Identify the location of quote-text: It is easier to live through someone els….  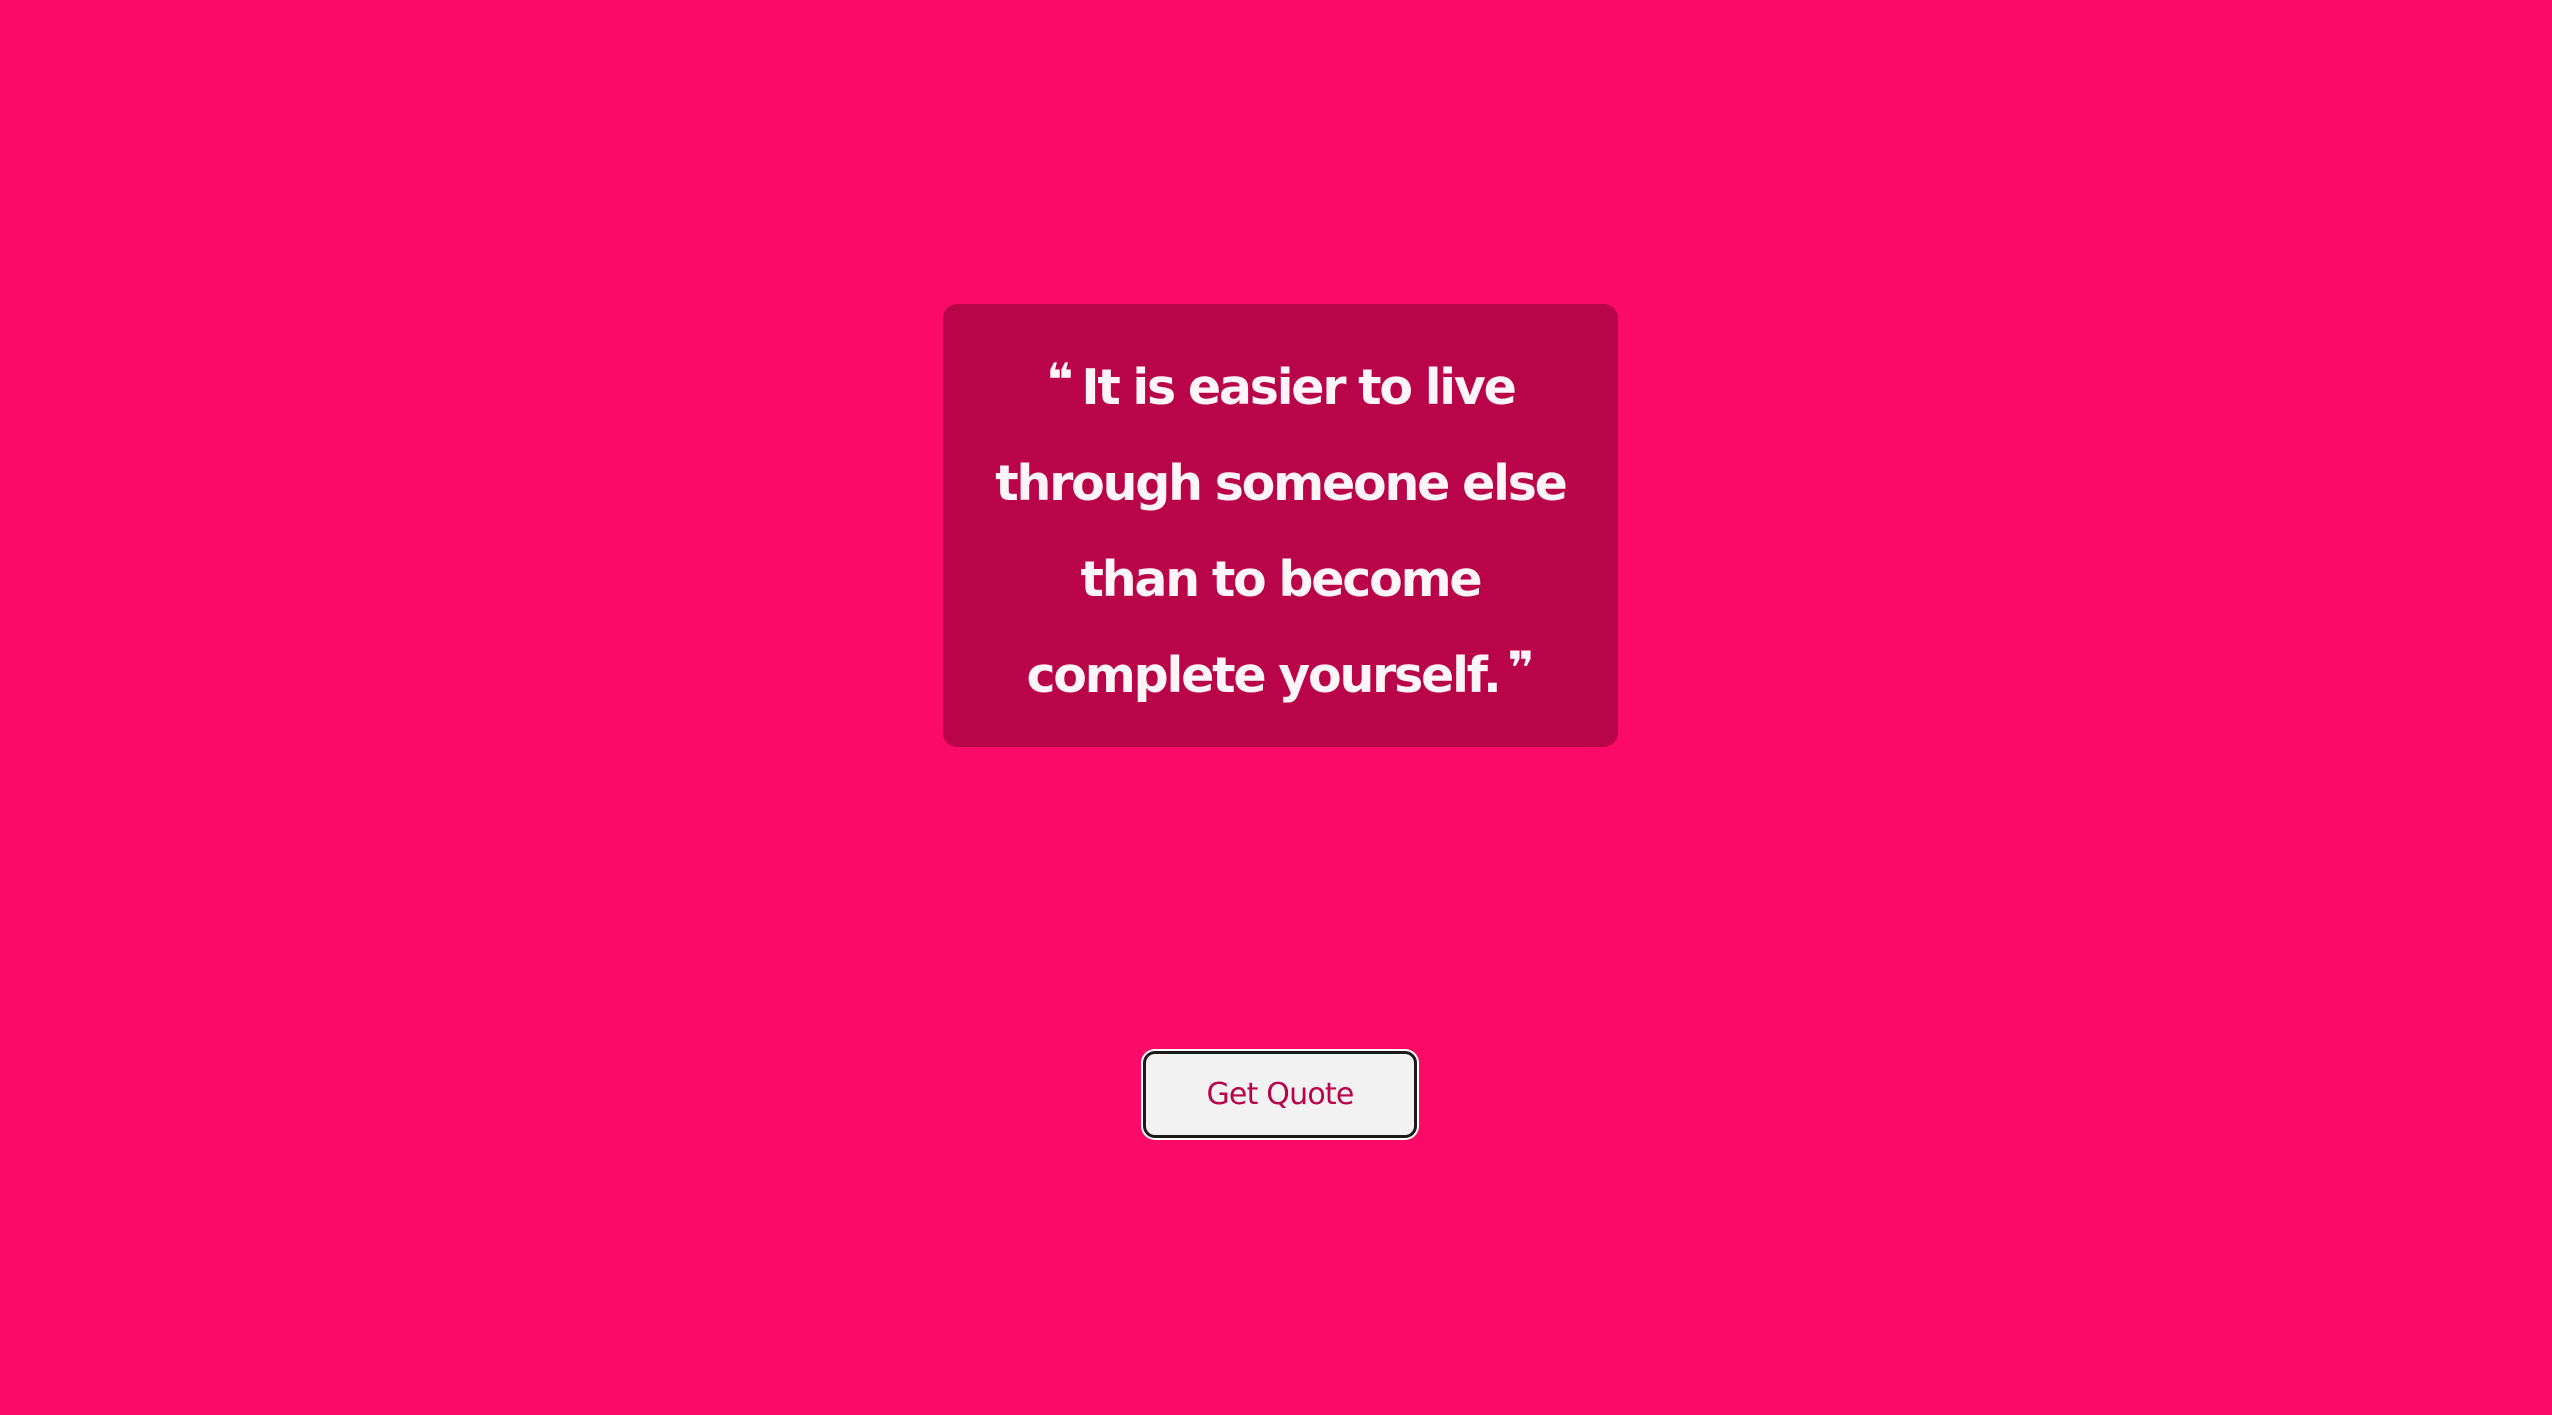
(1281, 531).